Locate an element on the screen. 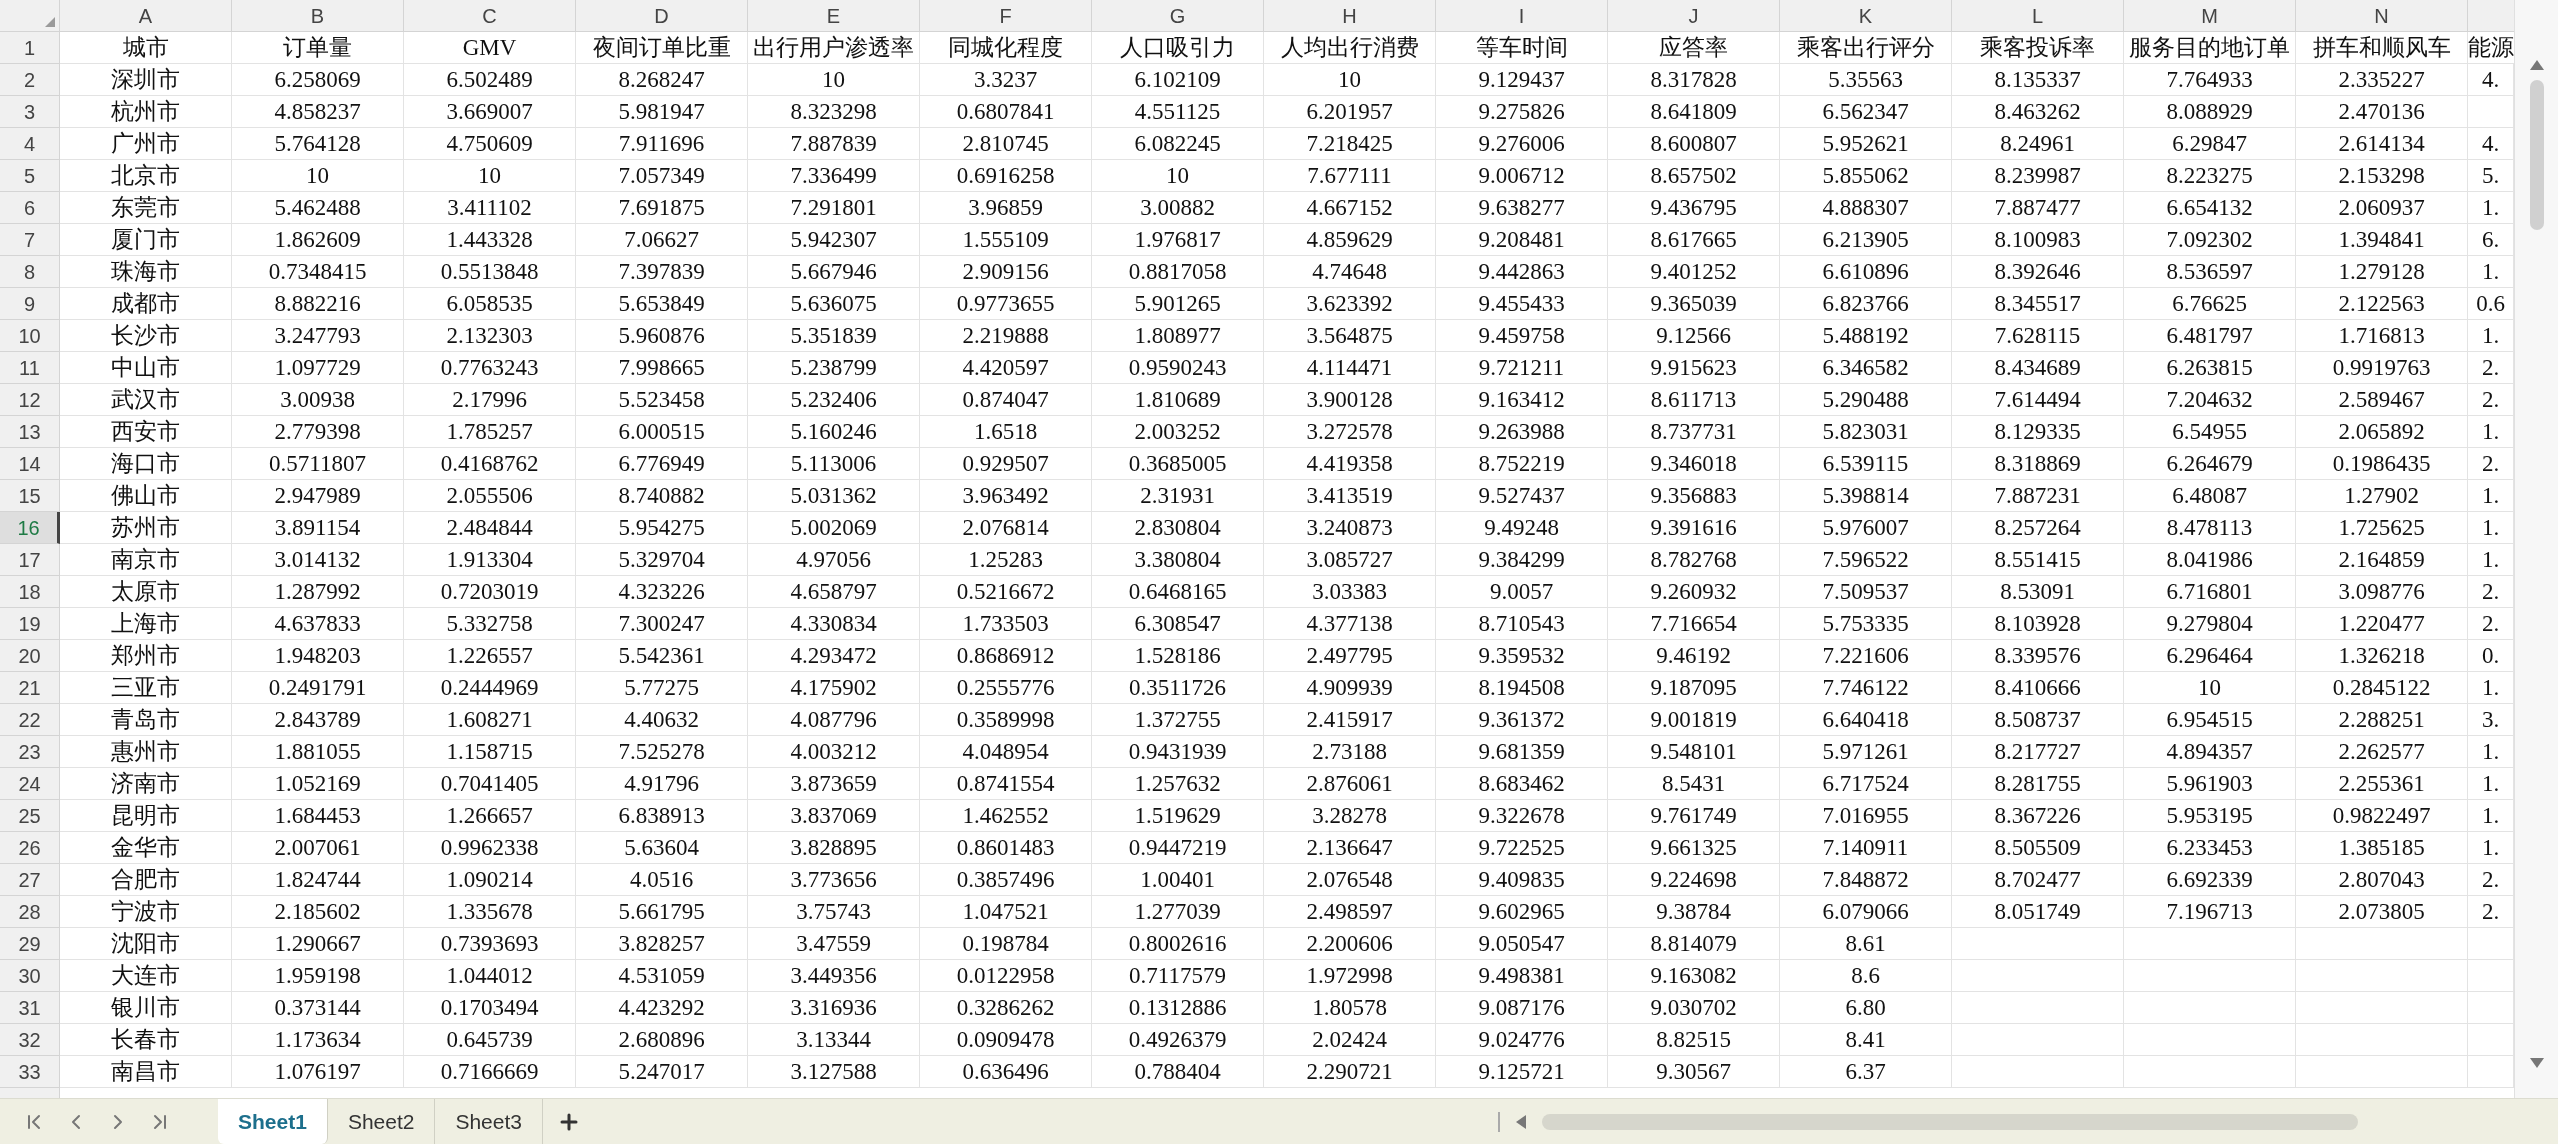 This screenshot has width=2558, height=1144. column-header: I is located at coordinates (1522, 16).